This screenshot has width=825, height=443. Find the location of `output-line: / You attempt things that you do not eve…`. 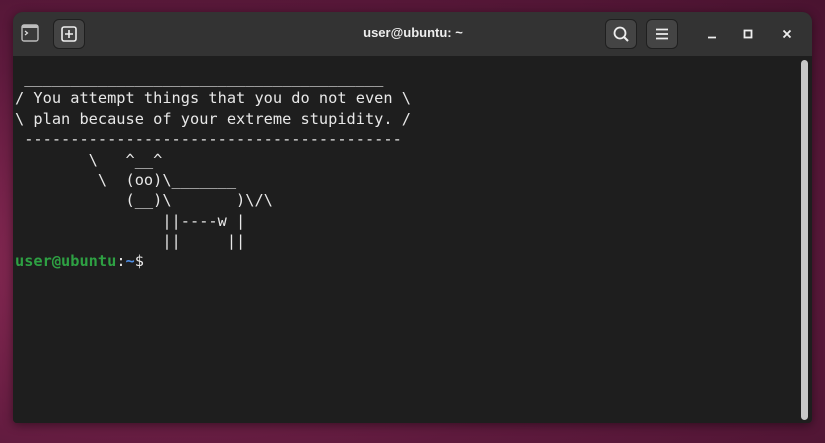

output-line: / You attempt things that you do not eve… is located at coordinates (213, 98).